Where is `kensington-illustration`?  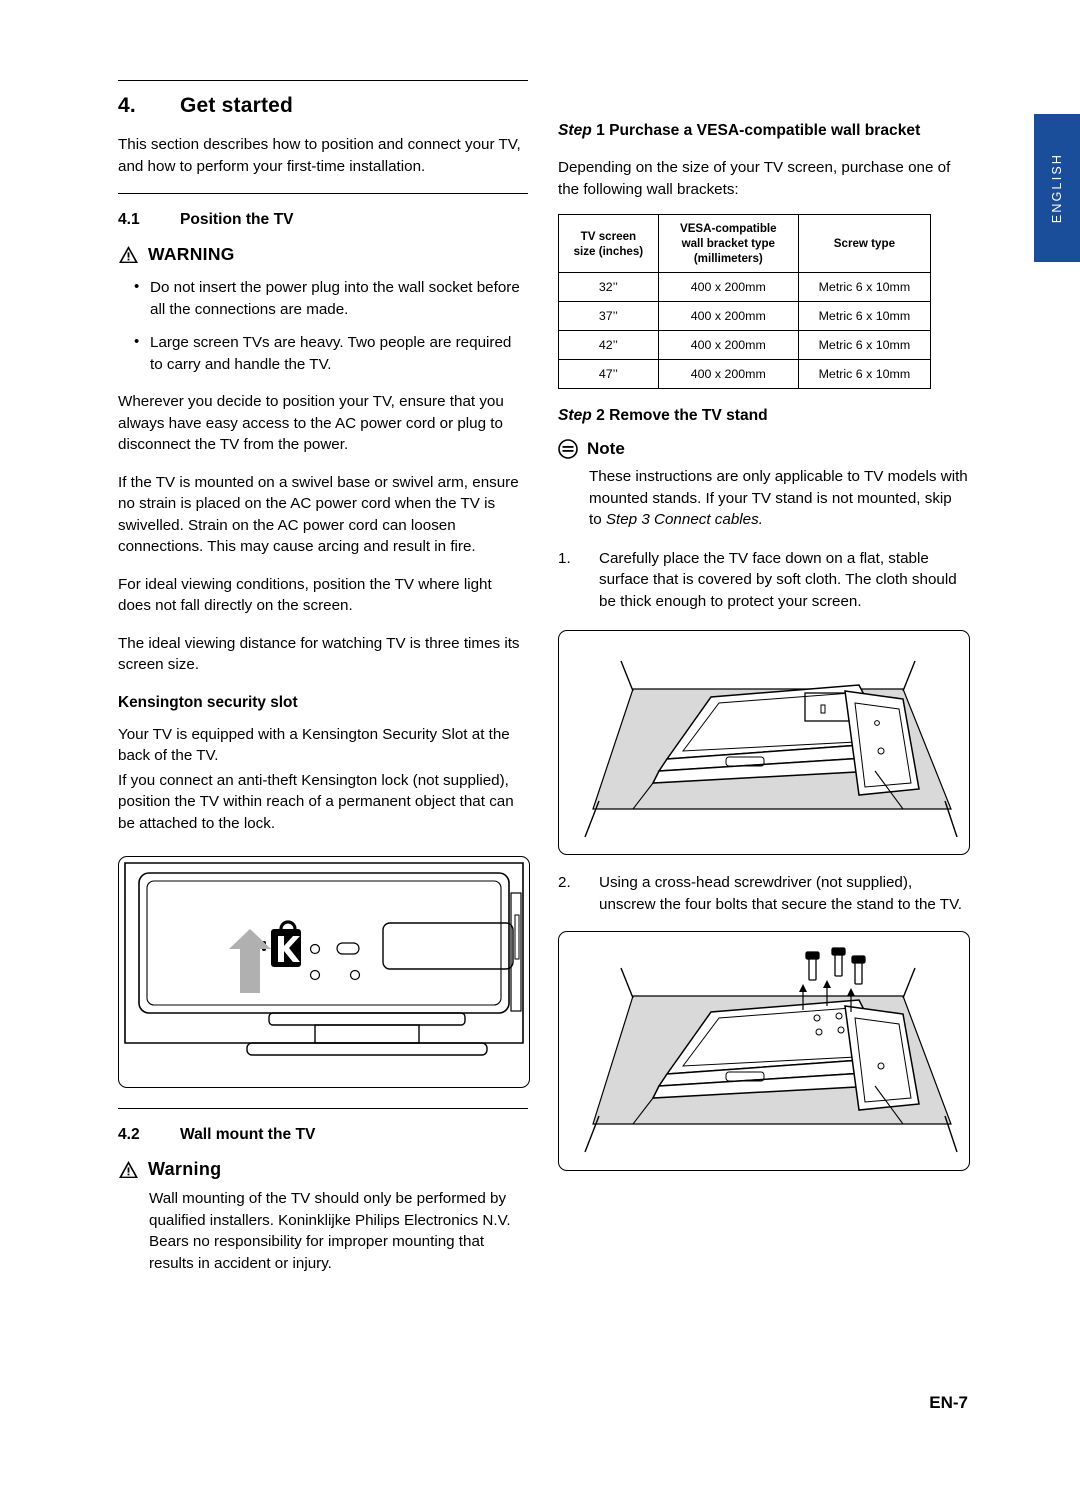
kensington-illustration is located at coordinates (324, 959).